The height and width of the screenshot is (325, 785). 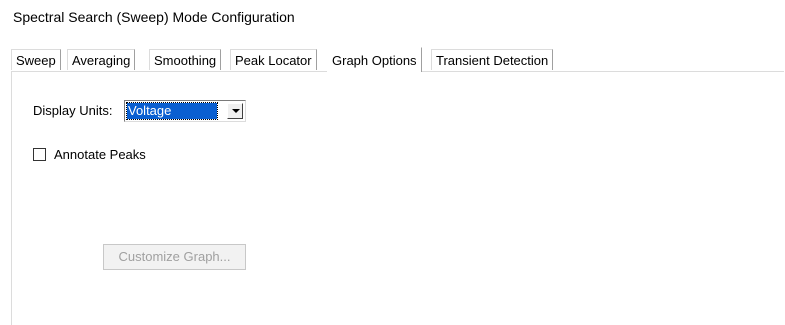 What do you see at coordinates (73, 110) in the screenshot?
I see `display-units-label: Display Units:` at bounding box center [73, 110].